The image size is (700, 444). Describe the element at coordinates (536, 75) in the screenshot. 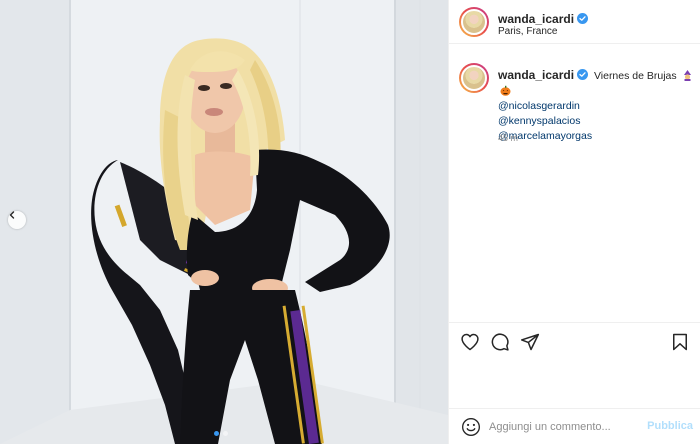

I see `caption-username-link: wanda_icardi` at that location.